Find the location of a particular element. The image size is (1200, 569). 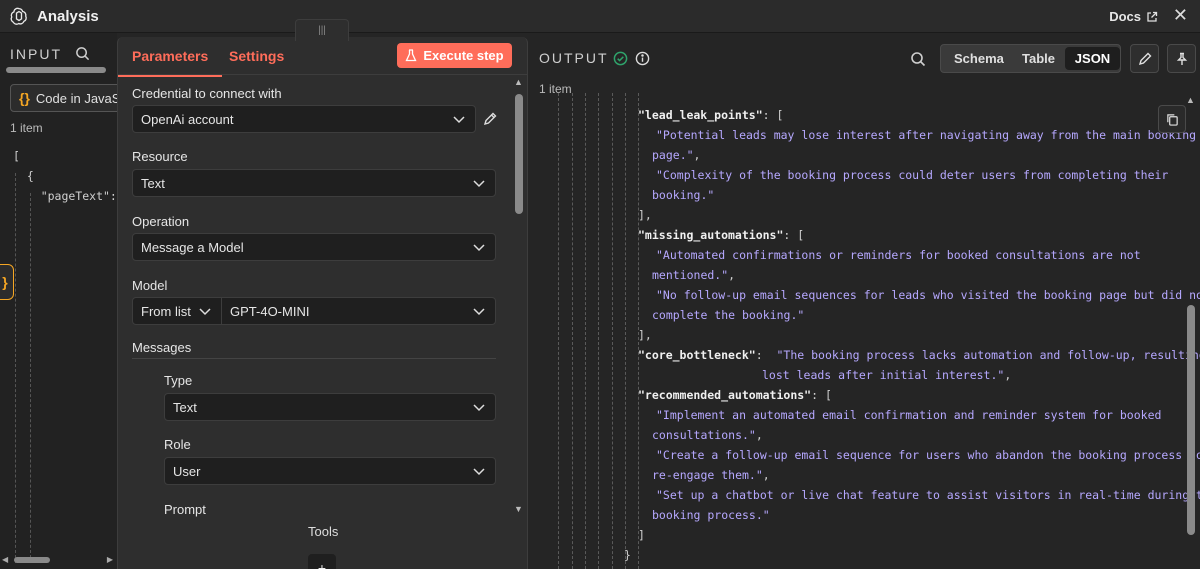

input-node-selector: {} Code in JavaScript is located at coordinates (63, 98).